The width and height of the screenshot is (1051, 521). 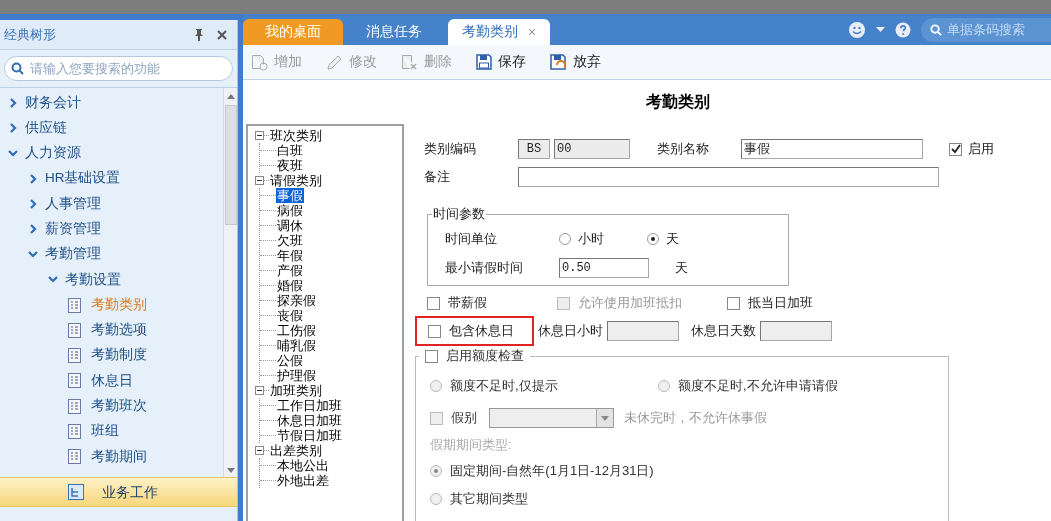 What do you see at coordinates (290, 240) in the screenshot?
I see `tree-item: 欠班` at bounding box center [290, 240].